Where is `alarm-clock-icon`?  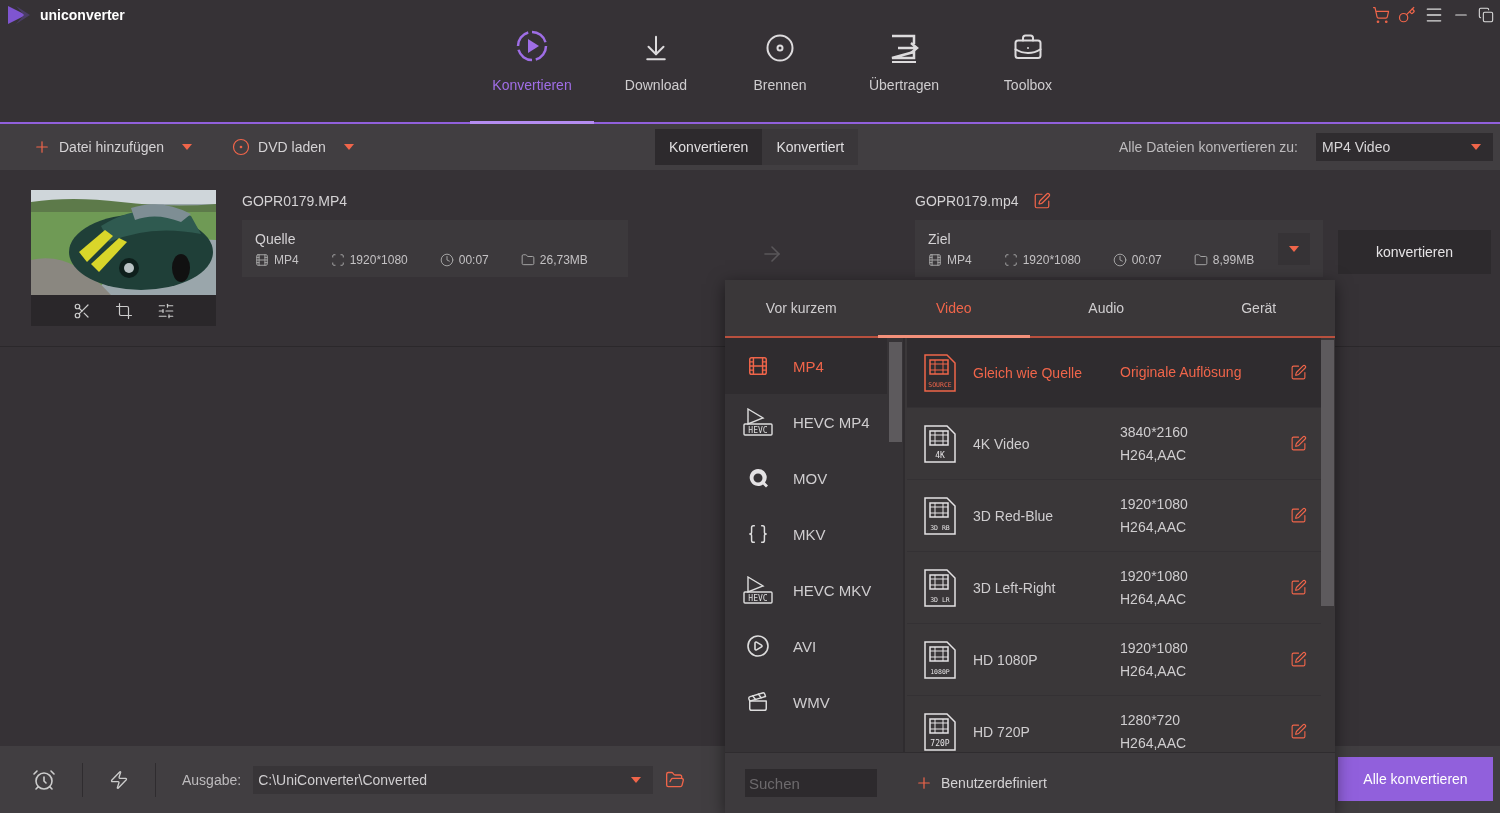
alarm-clock-icon is located at coordinates (44, 779).